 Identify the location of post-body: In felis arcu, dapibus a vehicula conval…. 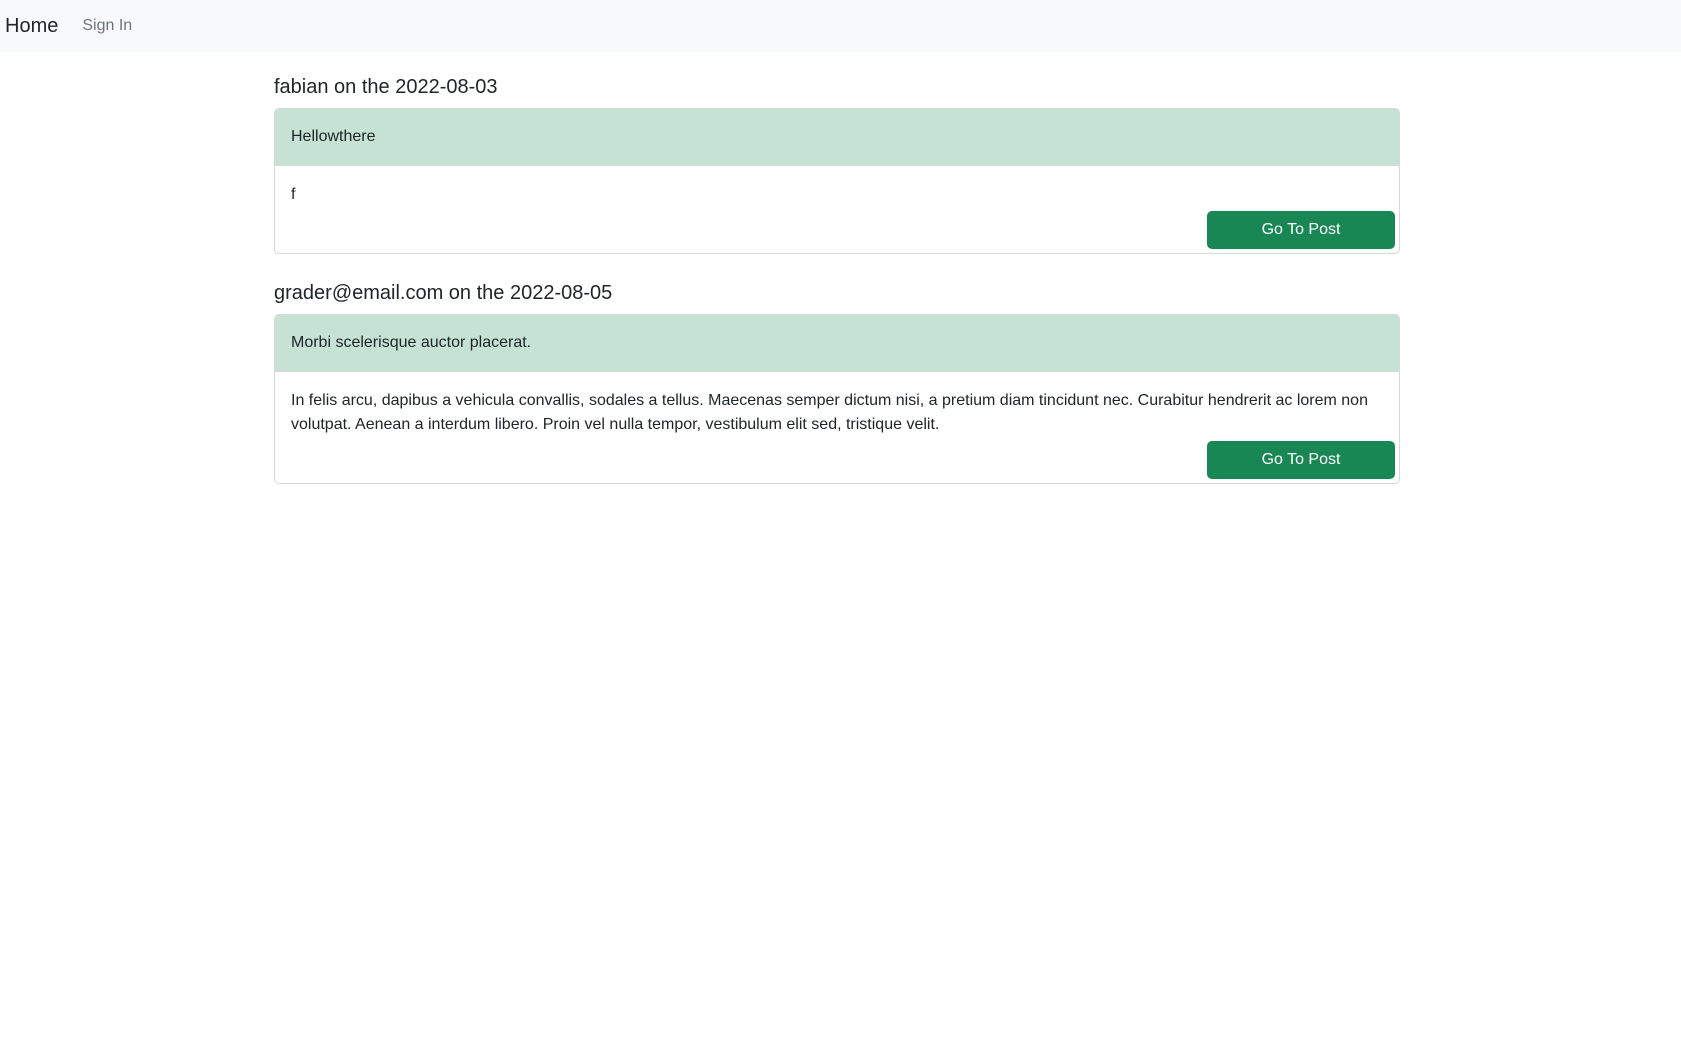
(829, 412).